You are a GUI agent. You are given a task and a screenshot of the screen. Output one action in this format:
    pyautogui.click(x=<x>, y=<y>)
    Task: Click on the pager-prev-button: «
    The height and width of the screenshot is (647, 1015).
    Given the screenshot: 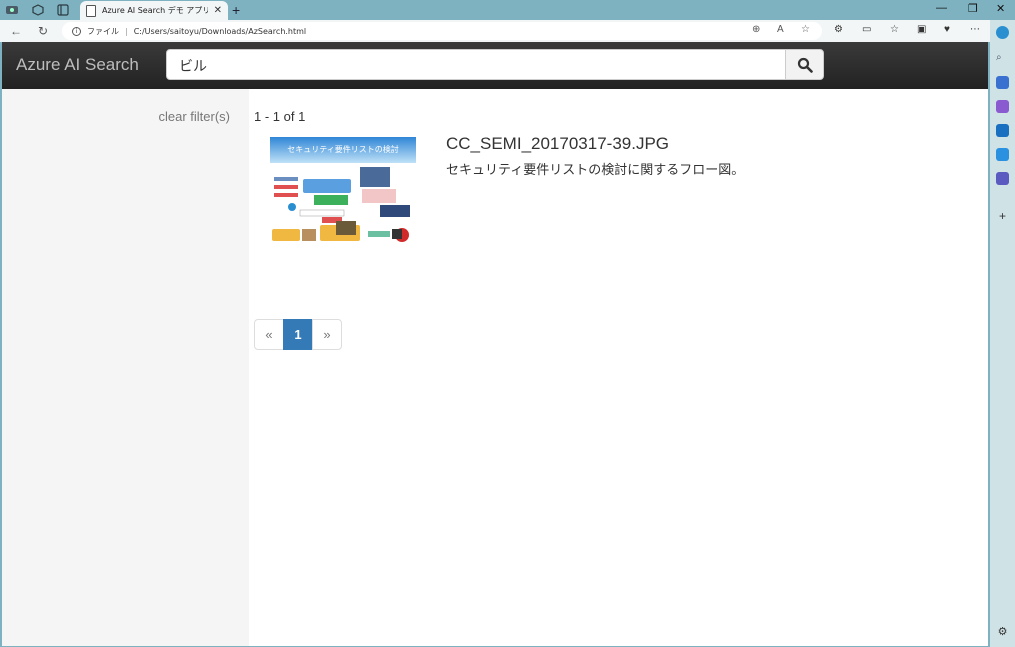 What is the action you would take?
    pyautogui.click(x=269, y=334)
    